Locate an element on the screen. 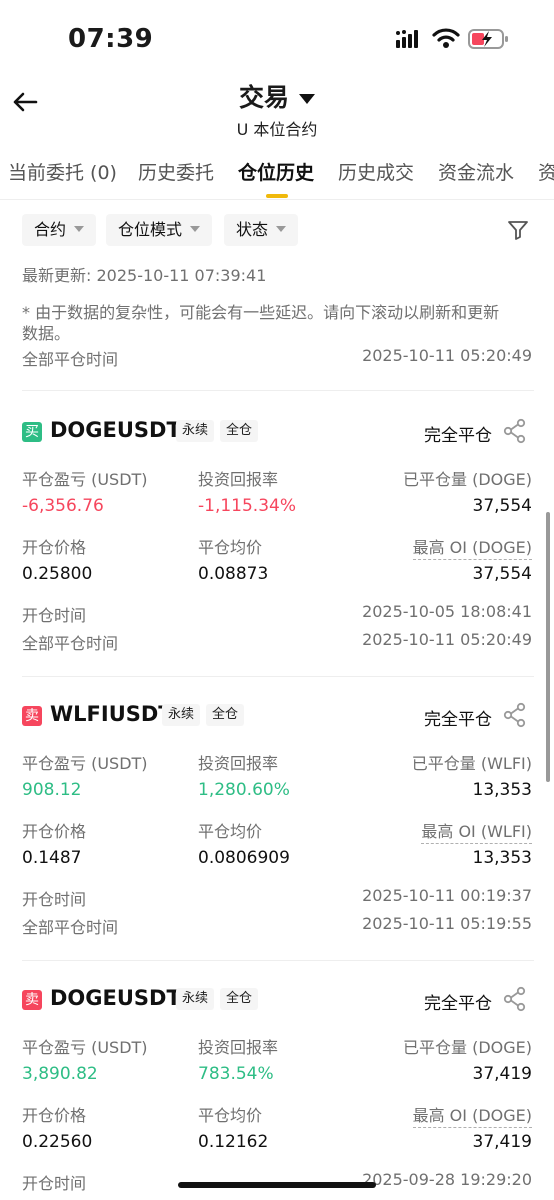  signal-icon is located at coordinates (410, 41).